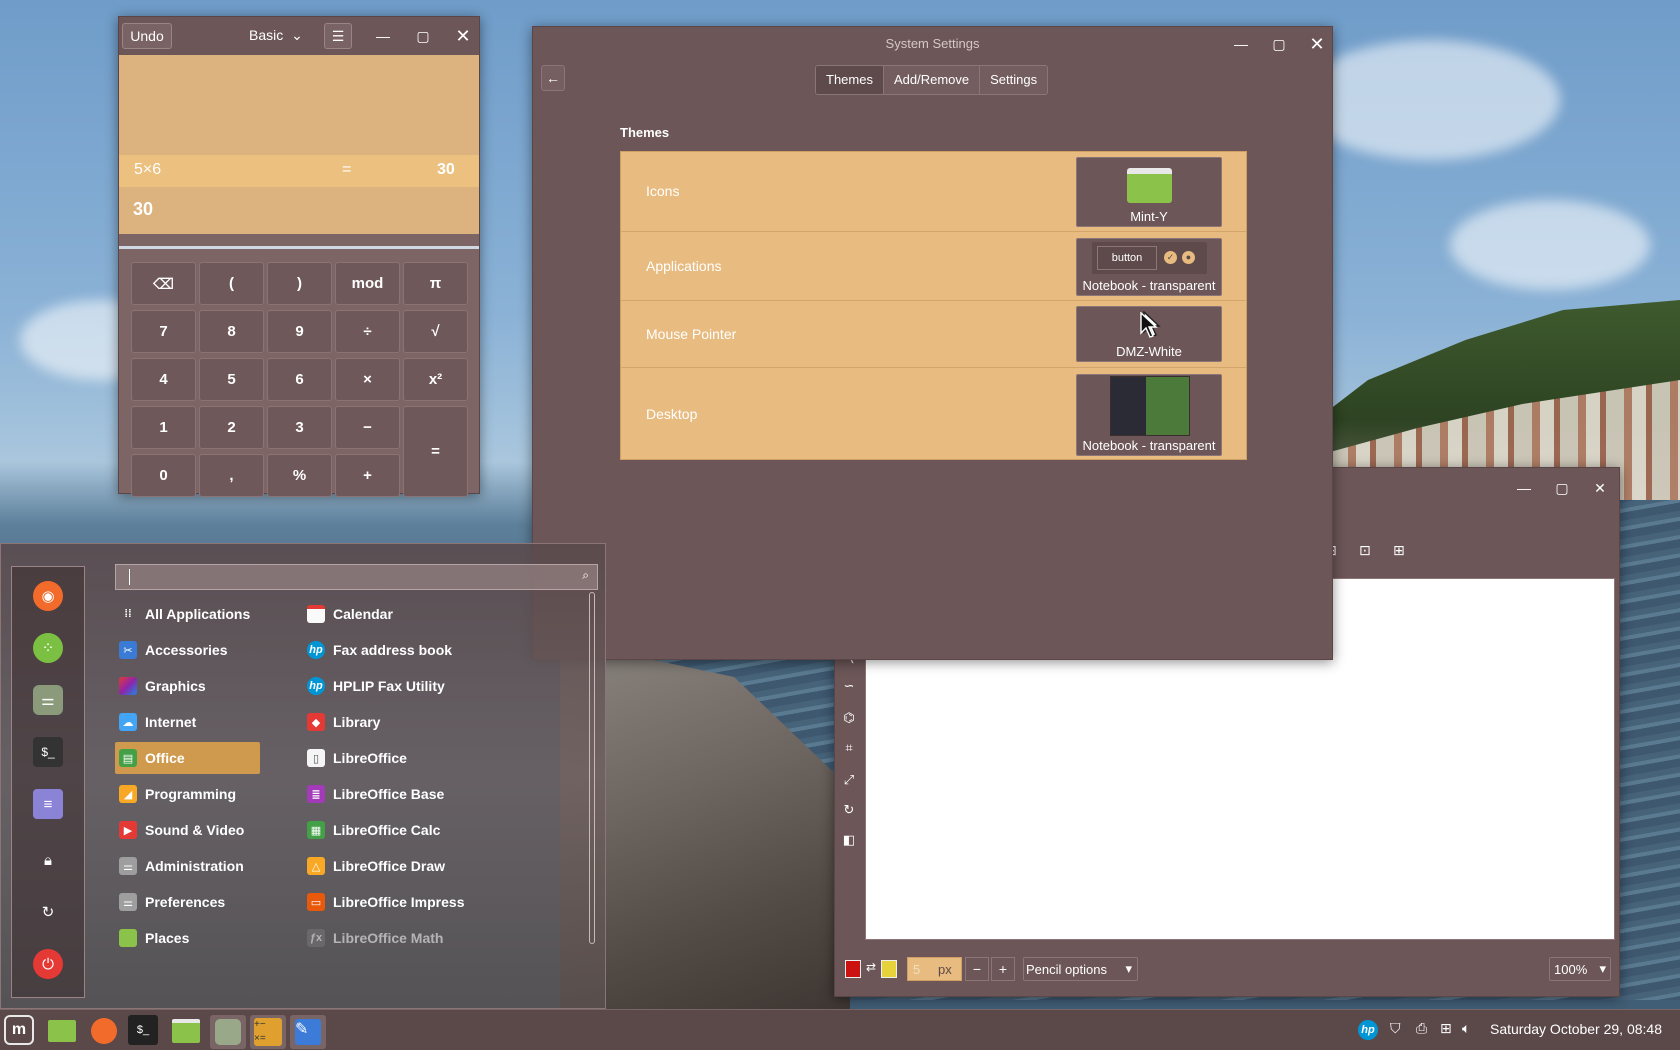  I want to click on app-libreoffice-impress: ▭ LibreOffice Impress, so click(442, 902).